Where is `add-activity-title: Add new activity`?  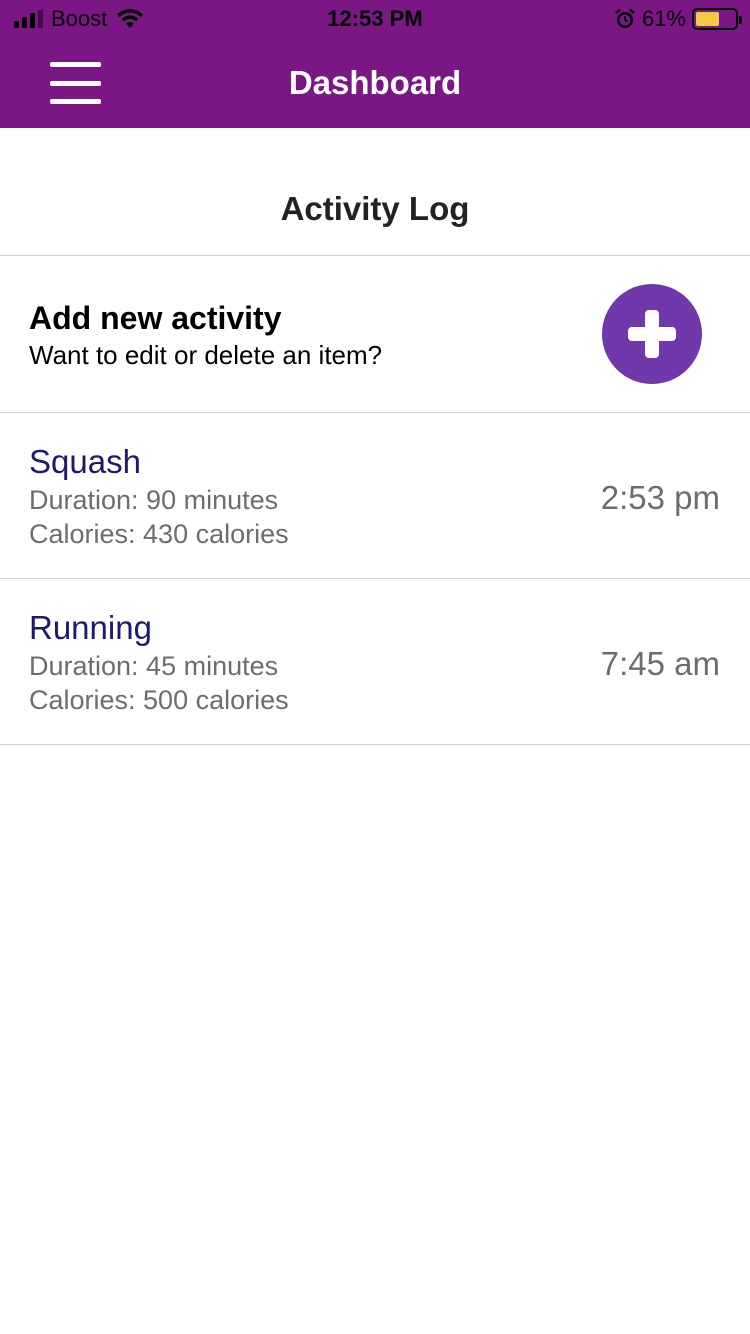 add-activity-title: Add new activity is located at coordinates (155, 318).